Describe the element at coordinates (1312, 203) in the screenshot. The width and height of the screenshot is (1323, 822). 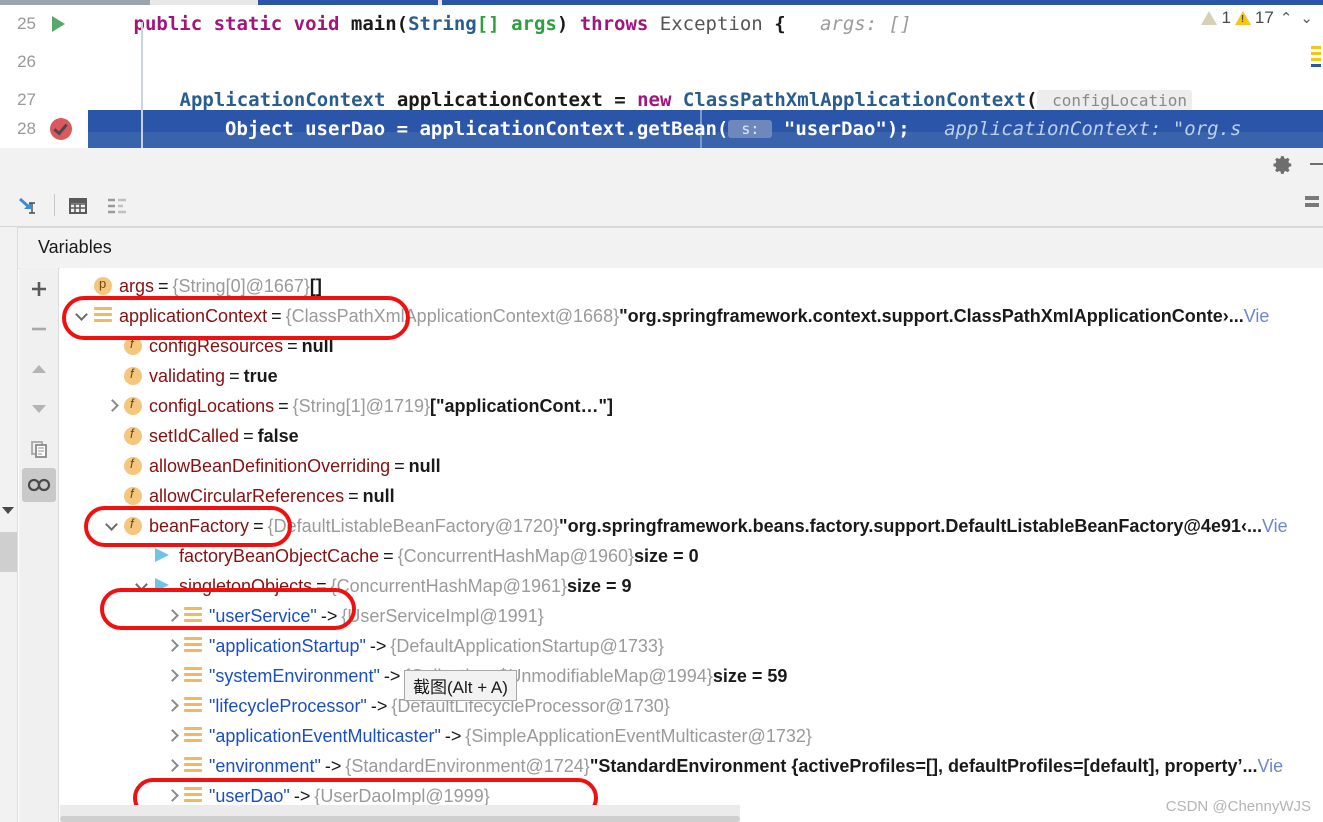
I see `panel-layout-icon` at that location.